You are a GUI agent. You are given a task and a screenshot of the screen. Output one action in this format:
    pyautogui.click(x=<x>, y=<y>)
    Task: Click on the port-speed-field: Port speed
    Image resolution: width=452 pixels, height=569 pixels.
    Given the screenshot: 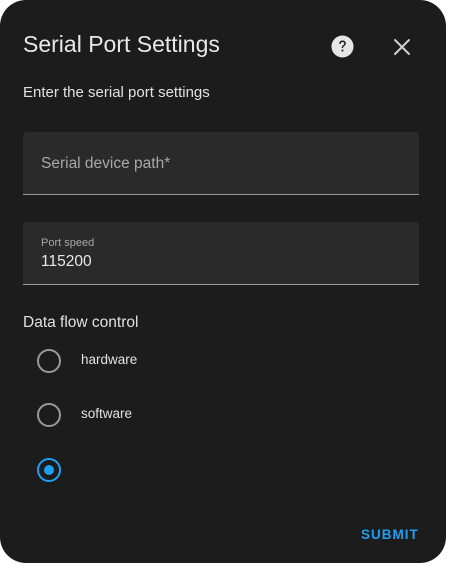 What is the action you would take?
    pyautogui.click(x=221, y=253)
    